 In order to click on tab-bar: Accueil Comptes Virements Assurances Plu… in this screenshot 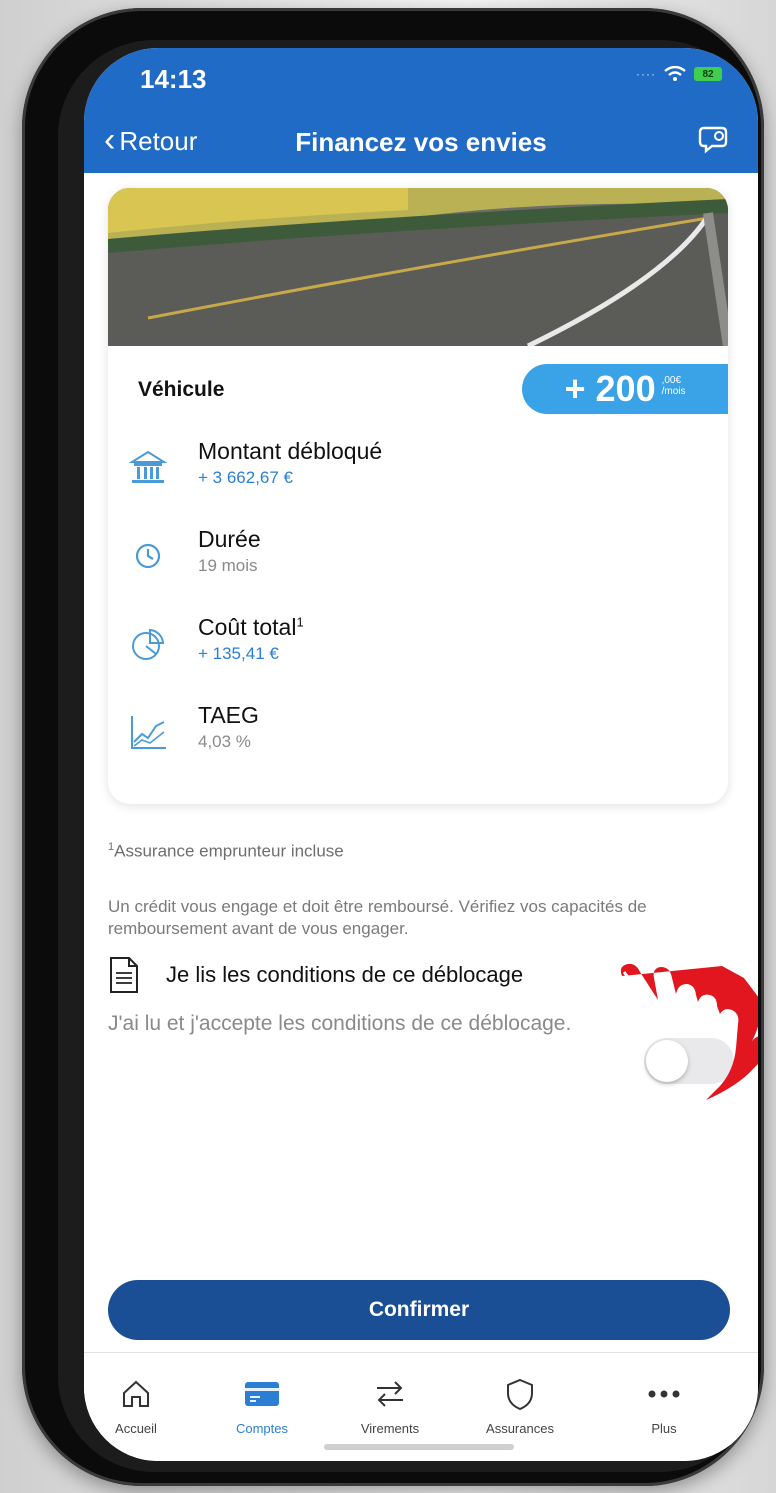, I will do `click(421, 1406)`.